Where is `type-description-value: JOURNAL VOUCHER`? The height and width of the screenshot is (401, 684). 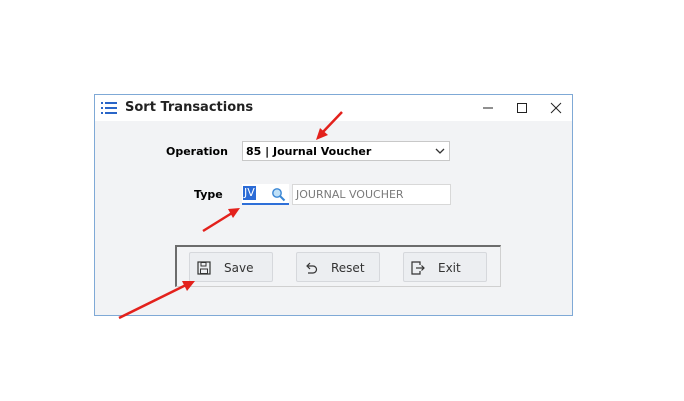 type-description-value: JOURNAL VOUCHER is located at coordinates (350, 194).